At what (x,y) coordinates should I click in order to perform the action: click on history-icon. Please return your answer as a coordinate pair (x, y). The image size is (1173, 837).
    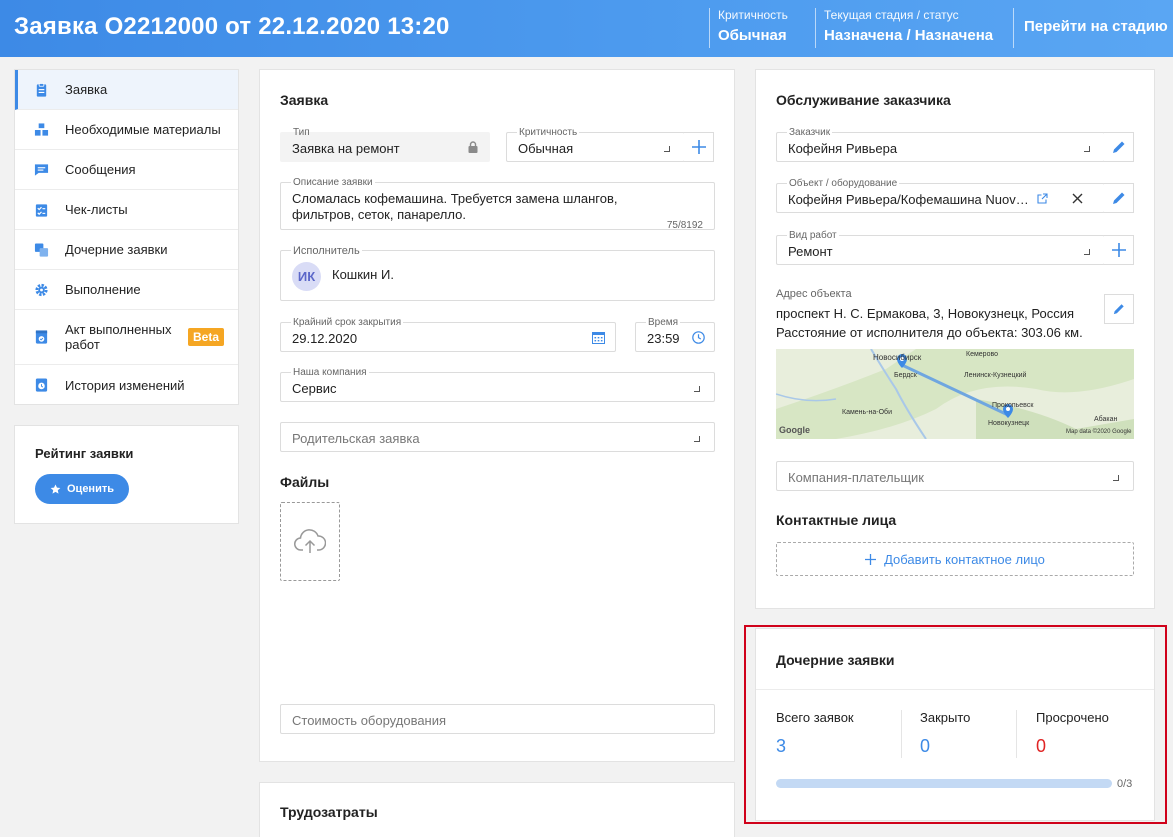
    Looking at the image, I should click on (41, 385).